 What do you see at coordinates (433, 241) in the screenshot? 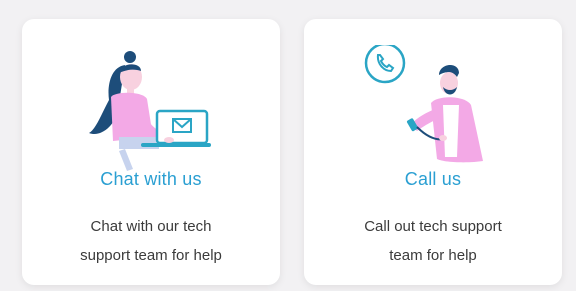
I see `call-description: Call out tech support team for help` at bounding box center [433, 241].